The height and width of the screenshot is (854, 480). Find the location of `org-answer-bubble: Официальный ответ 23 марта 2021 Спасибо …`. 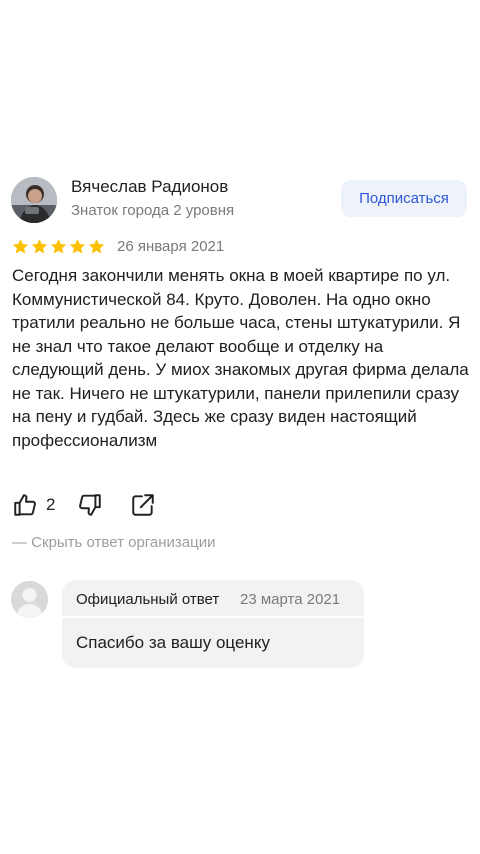

org-answer-bubble: Официальный ответ 23 марта 2021 Спасибо … is located at coordinates (213, 624).